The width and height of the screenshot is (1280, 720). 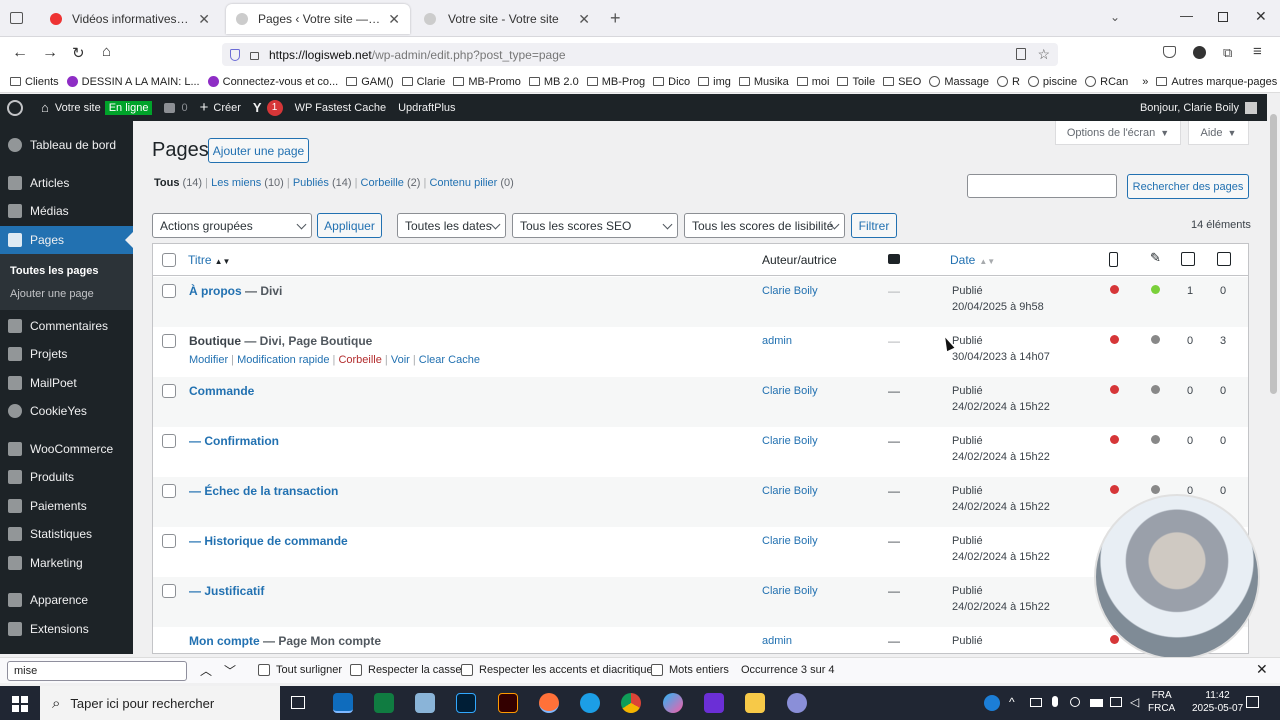 What do you see at coordinates (1052, 82) in the screenshot?
I see `bookmark: piscine` at bounding box center [1052, 82].